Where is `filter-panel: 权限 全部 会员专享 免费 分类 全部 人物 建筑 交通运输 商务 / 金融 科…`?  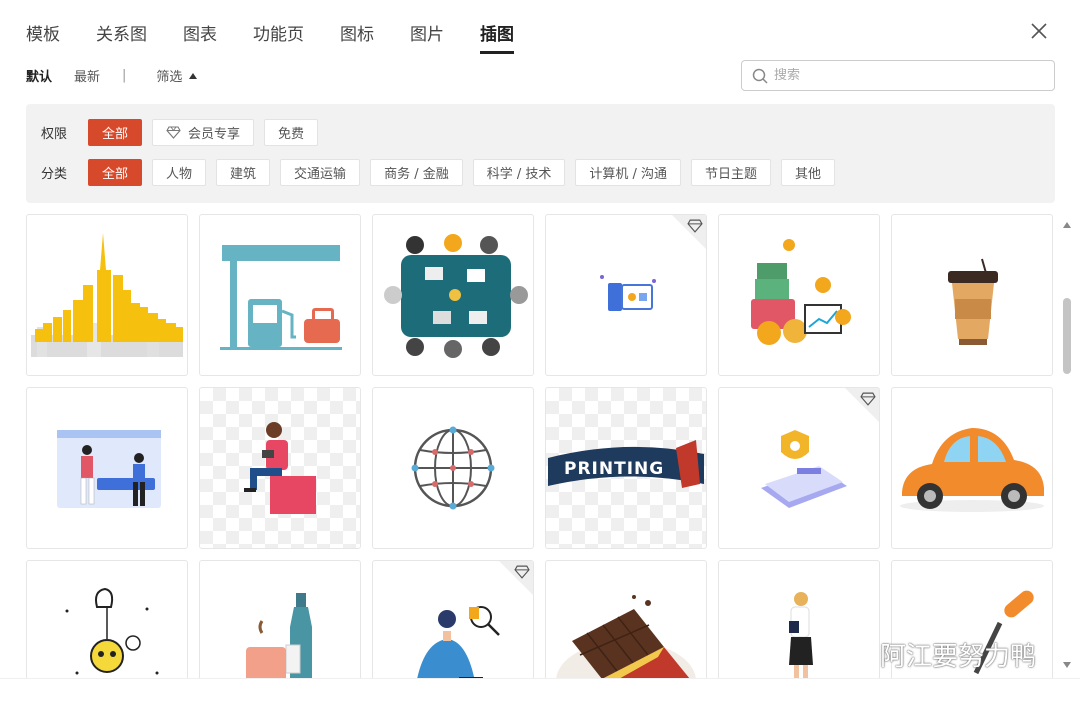
filter-panel: 权限 全部 会员专享 免费 分类 全部 人物 建筑 交通运输 商务 / 金融 科… is located at coordinates (540, 153).